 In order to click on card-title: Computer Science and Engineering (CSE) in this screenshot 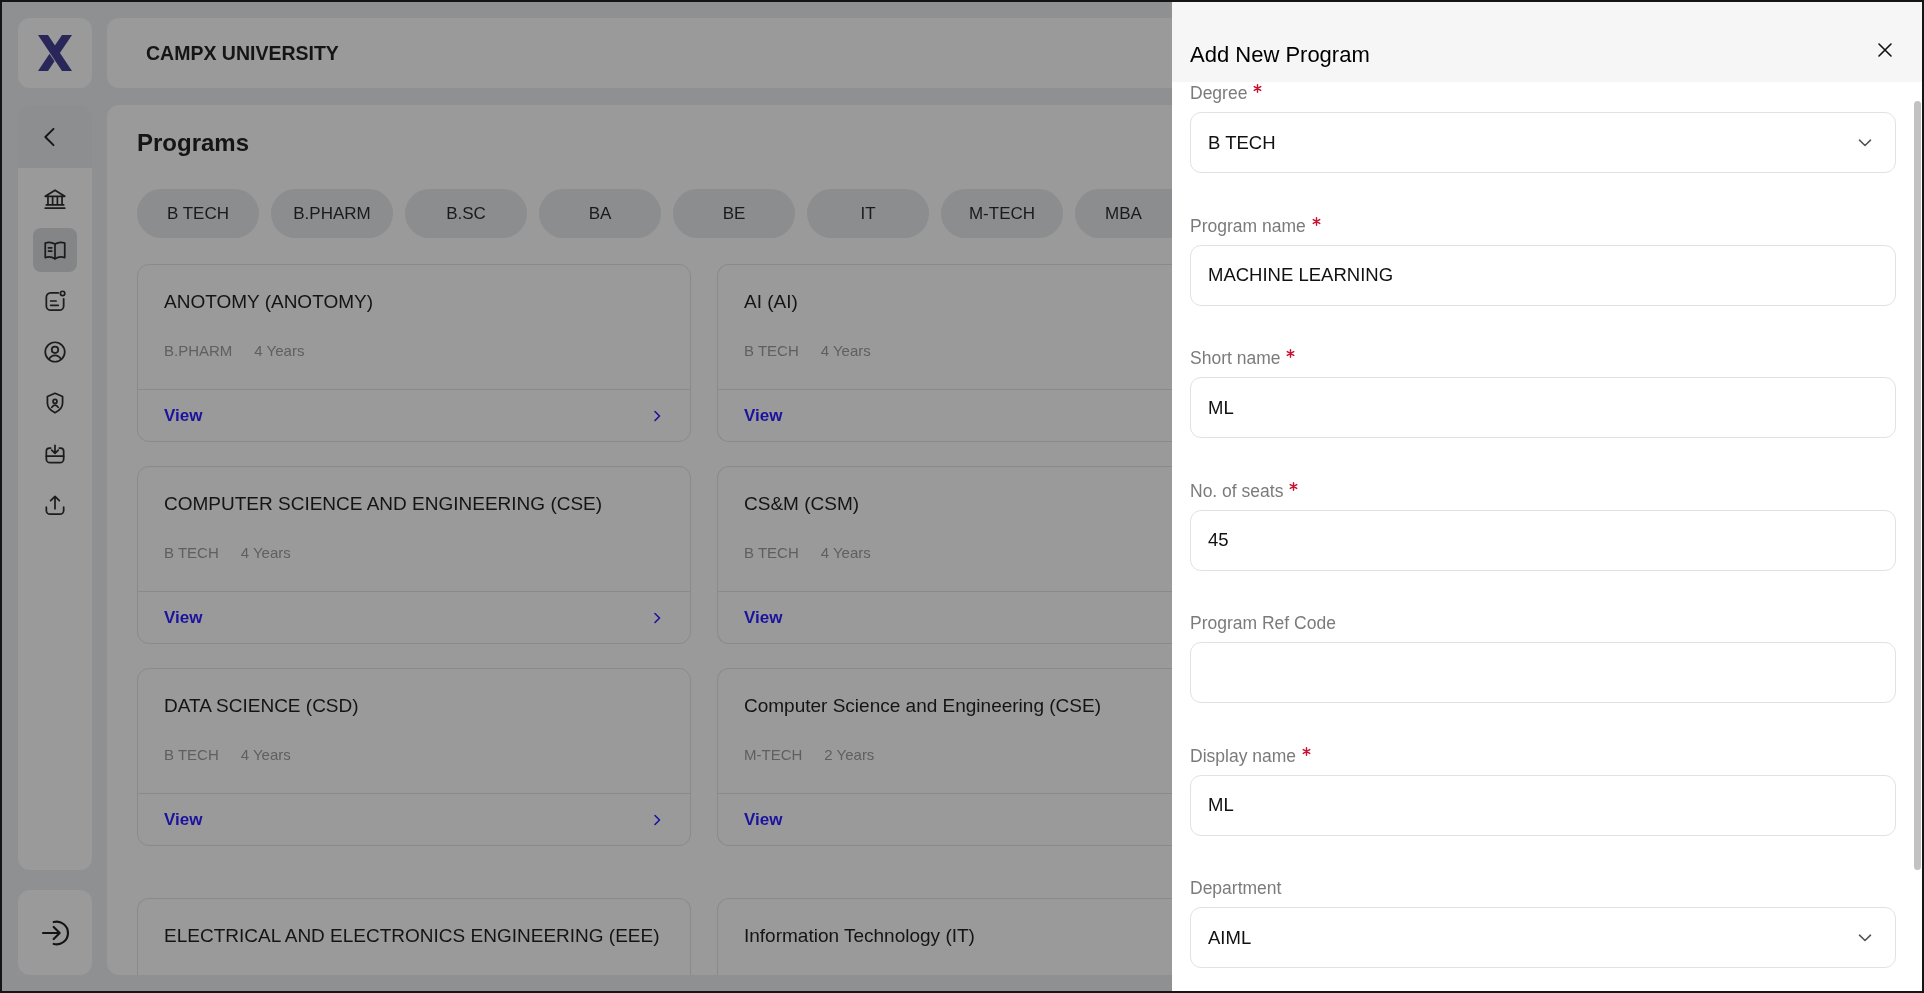, I will do `click(922, 706)`.